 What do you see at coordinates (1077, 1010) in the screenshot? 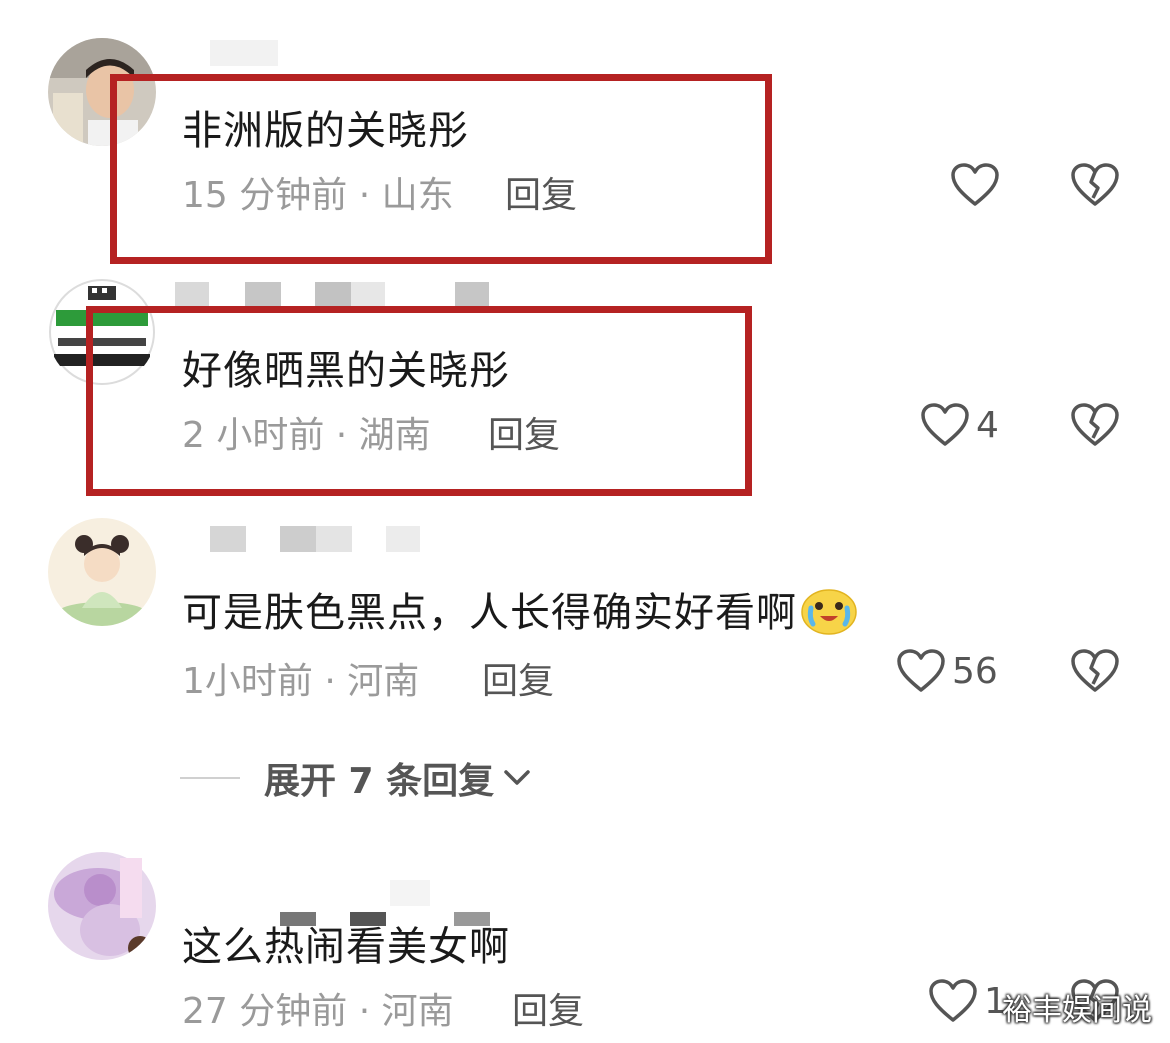
I see `watermark: 裕丰娱间说` at bounding box center [1077, 1010].